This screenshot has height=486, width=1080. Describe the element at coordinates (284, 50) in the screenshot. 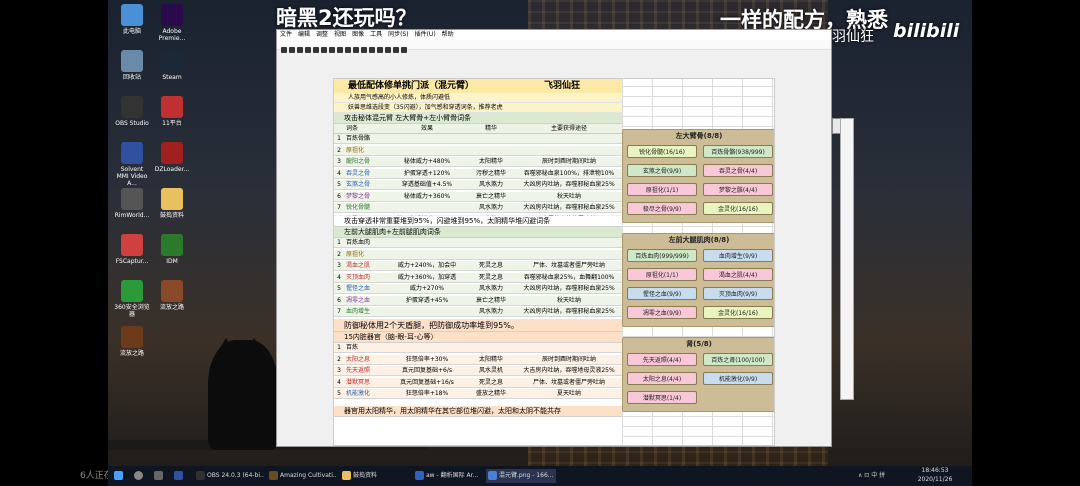

I see `prev-icon` at that location.